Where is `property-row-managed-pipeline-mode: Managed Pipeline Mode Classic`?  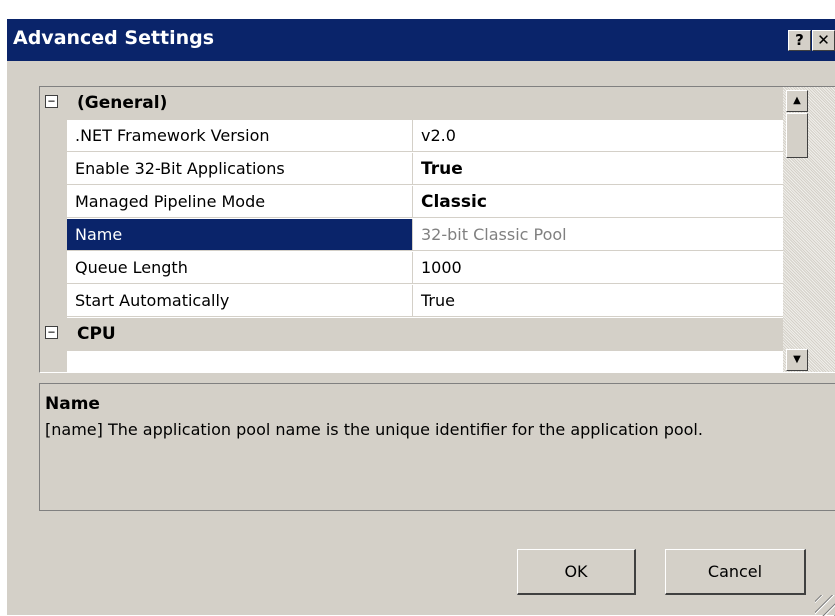
property-row-managed-pipeline-mode: Managed Pipeline Mode Classic is located at coordinates (411, 202).